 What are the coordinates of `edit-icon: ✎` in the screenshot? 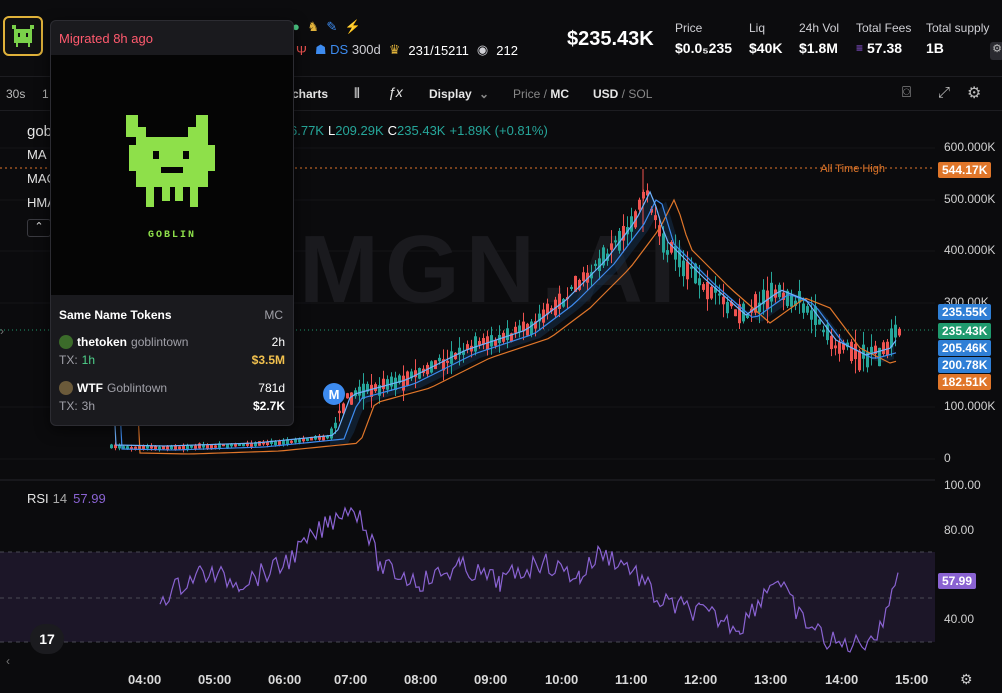 It's located at (331, 27).